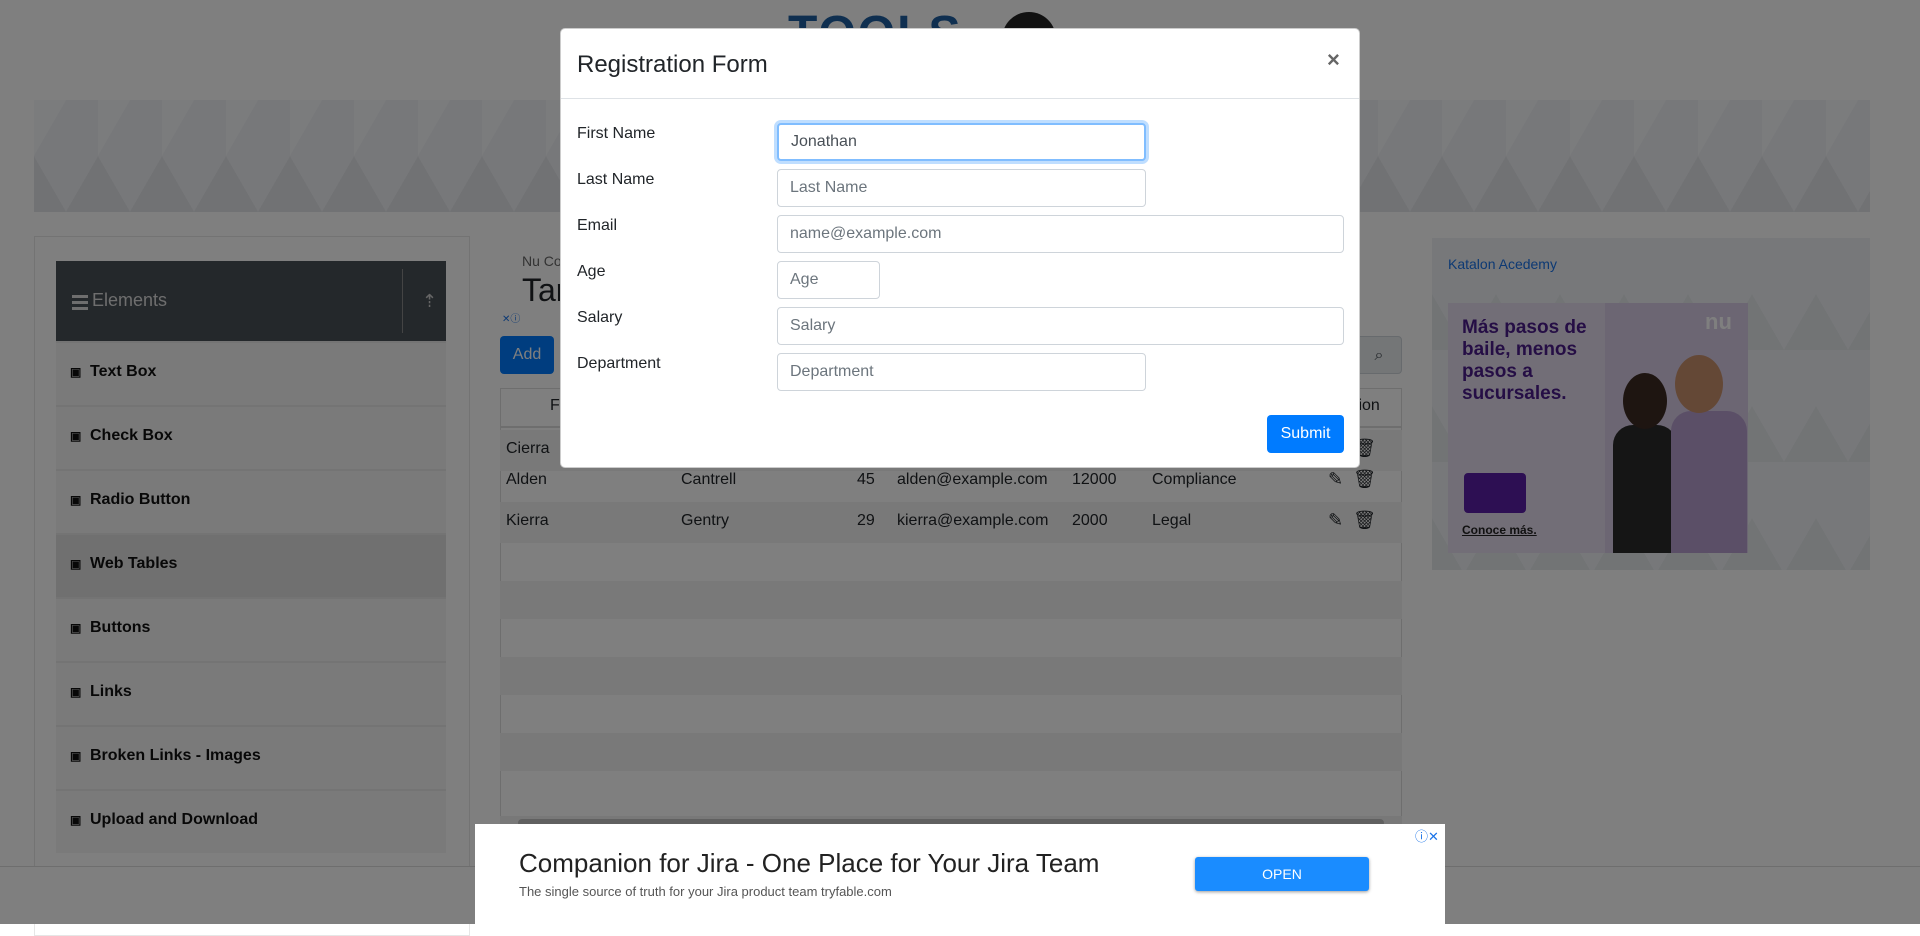  What do you see at coordinates (1427, 835) in the screenshot?
I see `ad-close-icon: ⓘ✕` at bounding box center [1427, 835].